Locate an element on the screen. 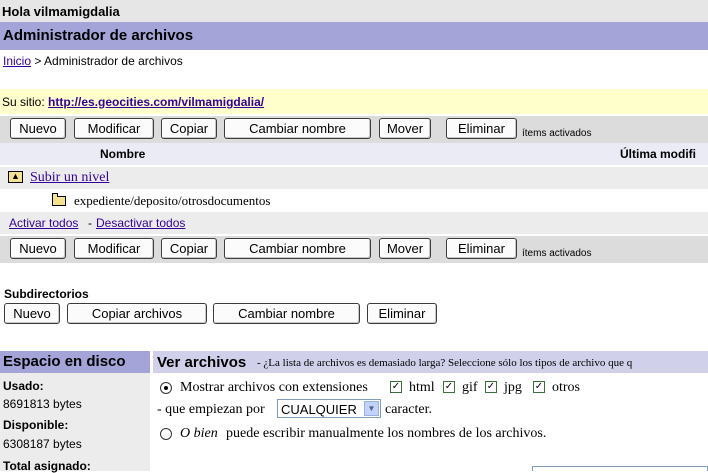 This screenshot has width=708, height=473. column-name-header: Nombre is located at coordinates (123, 154).